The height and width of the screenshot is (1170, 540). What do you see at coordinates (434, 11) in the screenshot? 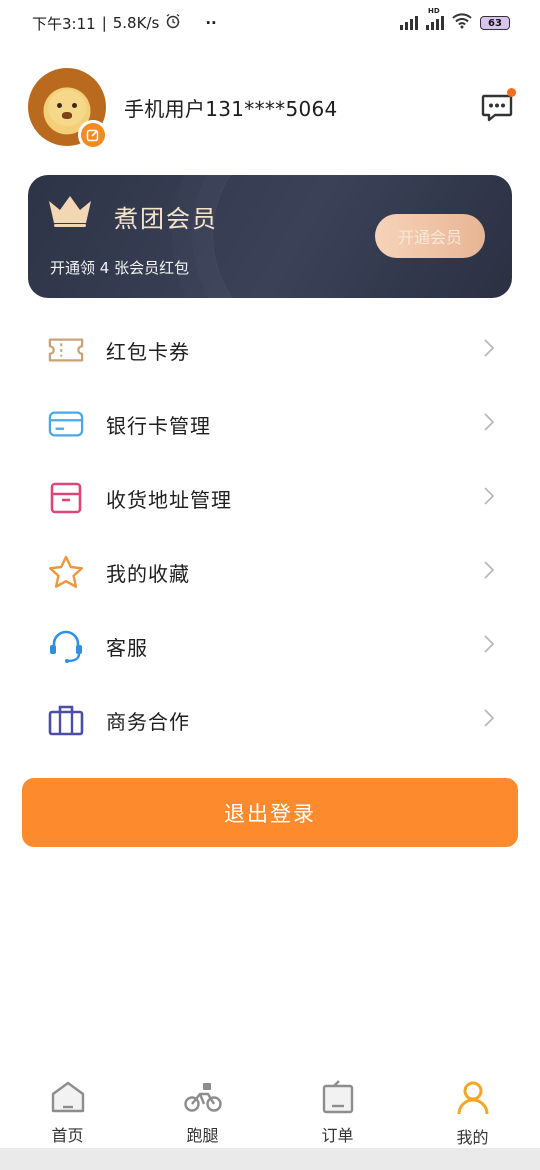
I see `network-type-label: HD` at bounding box center [434, 11].